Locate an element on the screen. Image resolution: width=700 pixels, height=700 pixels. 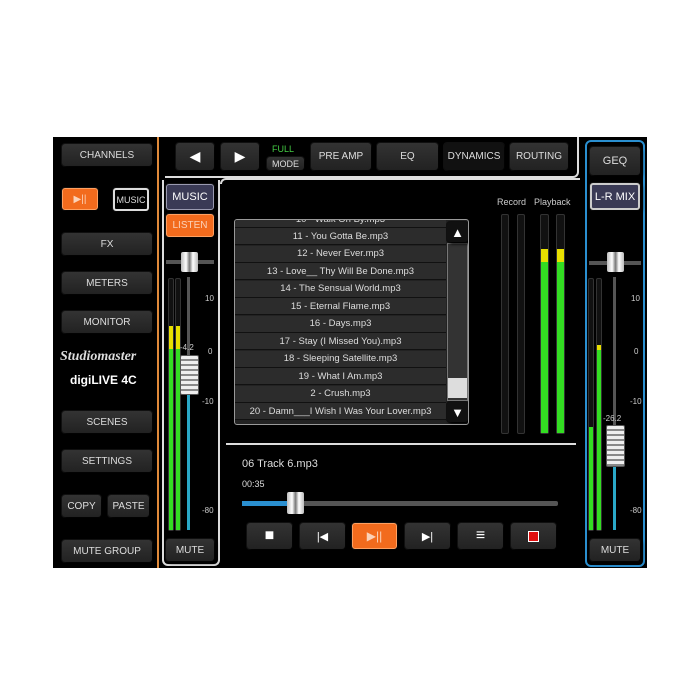
play-pause-button: ▶|| is located at coordinates (80, 199).